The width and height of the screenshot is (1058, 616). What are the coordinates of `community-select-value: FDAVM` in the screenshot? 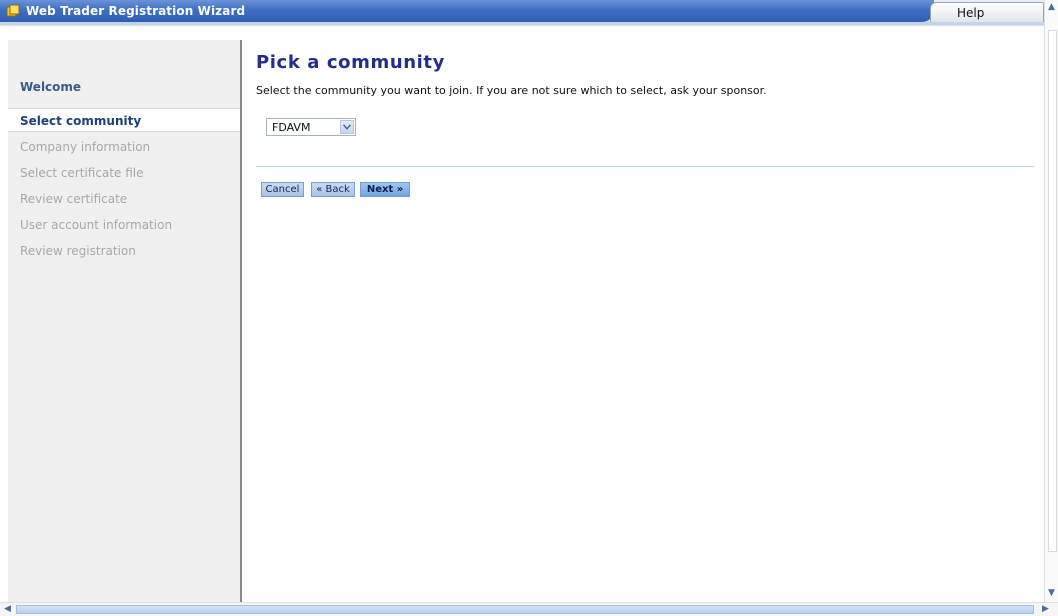 It's located at (291, 127).